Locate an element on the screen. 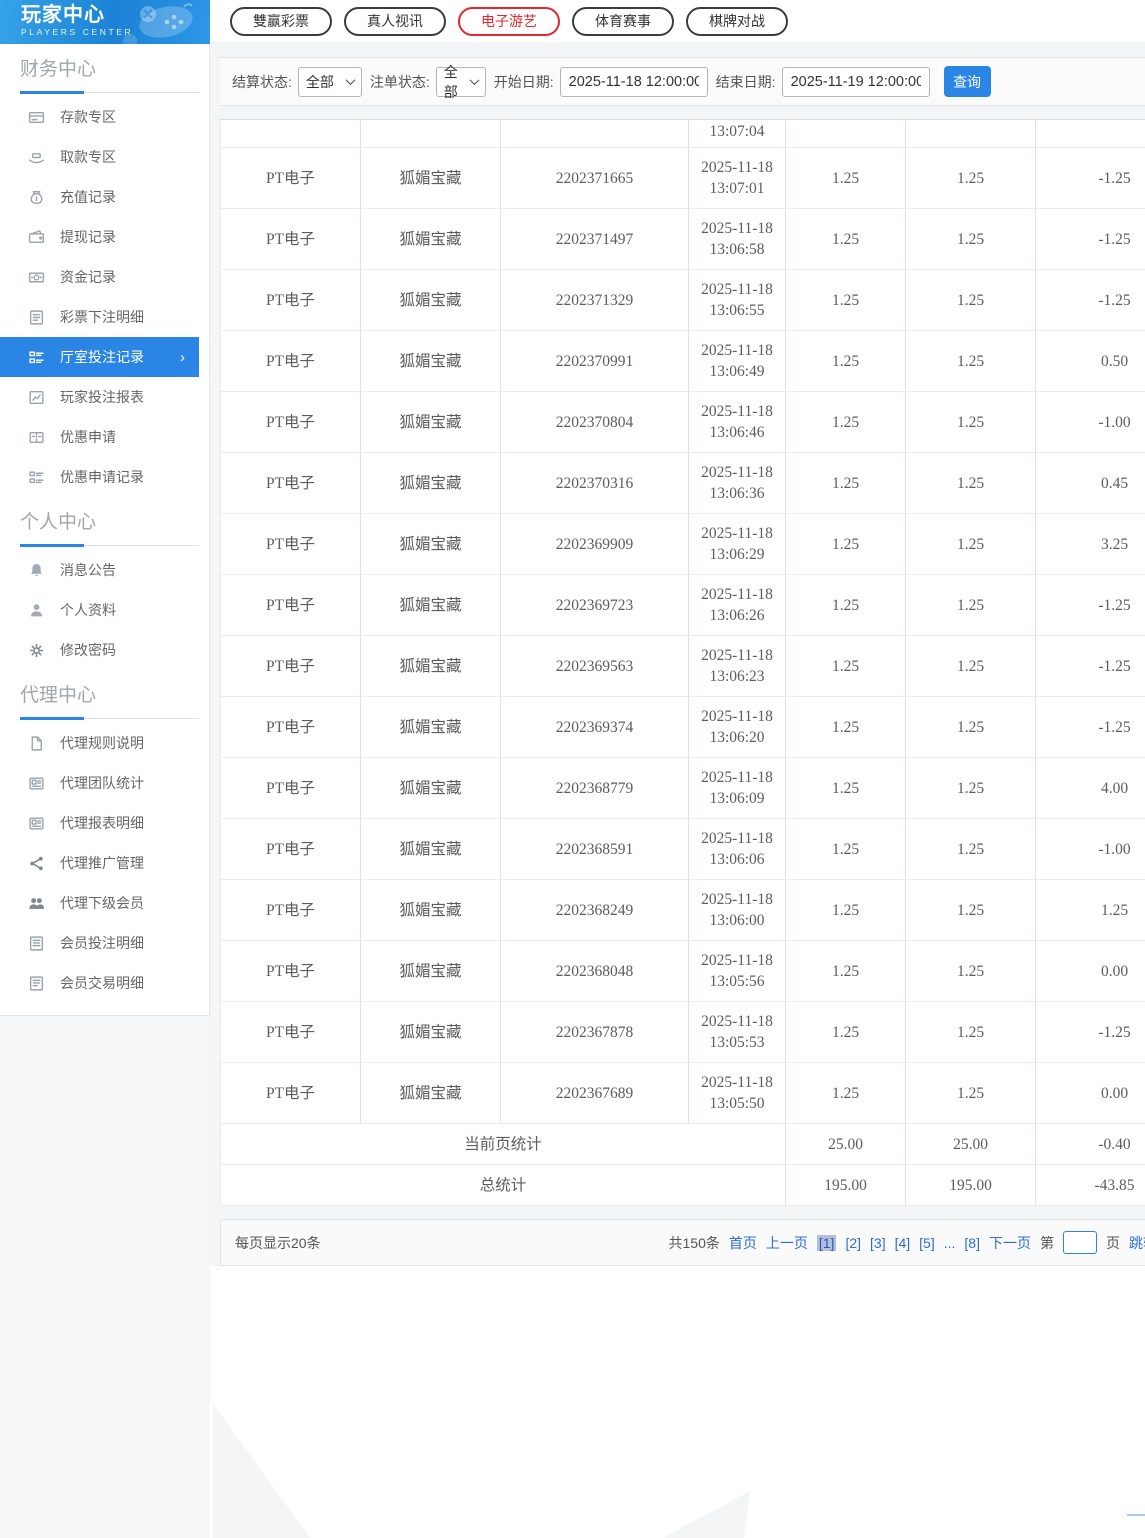  newspaper-icon is located at coordinates (36, 823).